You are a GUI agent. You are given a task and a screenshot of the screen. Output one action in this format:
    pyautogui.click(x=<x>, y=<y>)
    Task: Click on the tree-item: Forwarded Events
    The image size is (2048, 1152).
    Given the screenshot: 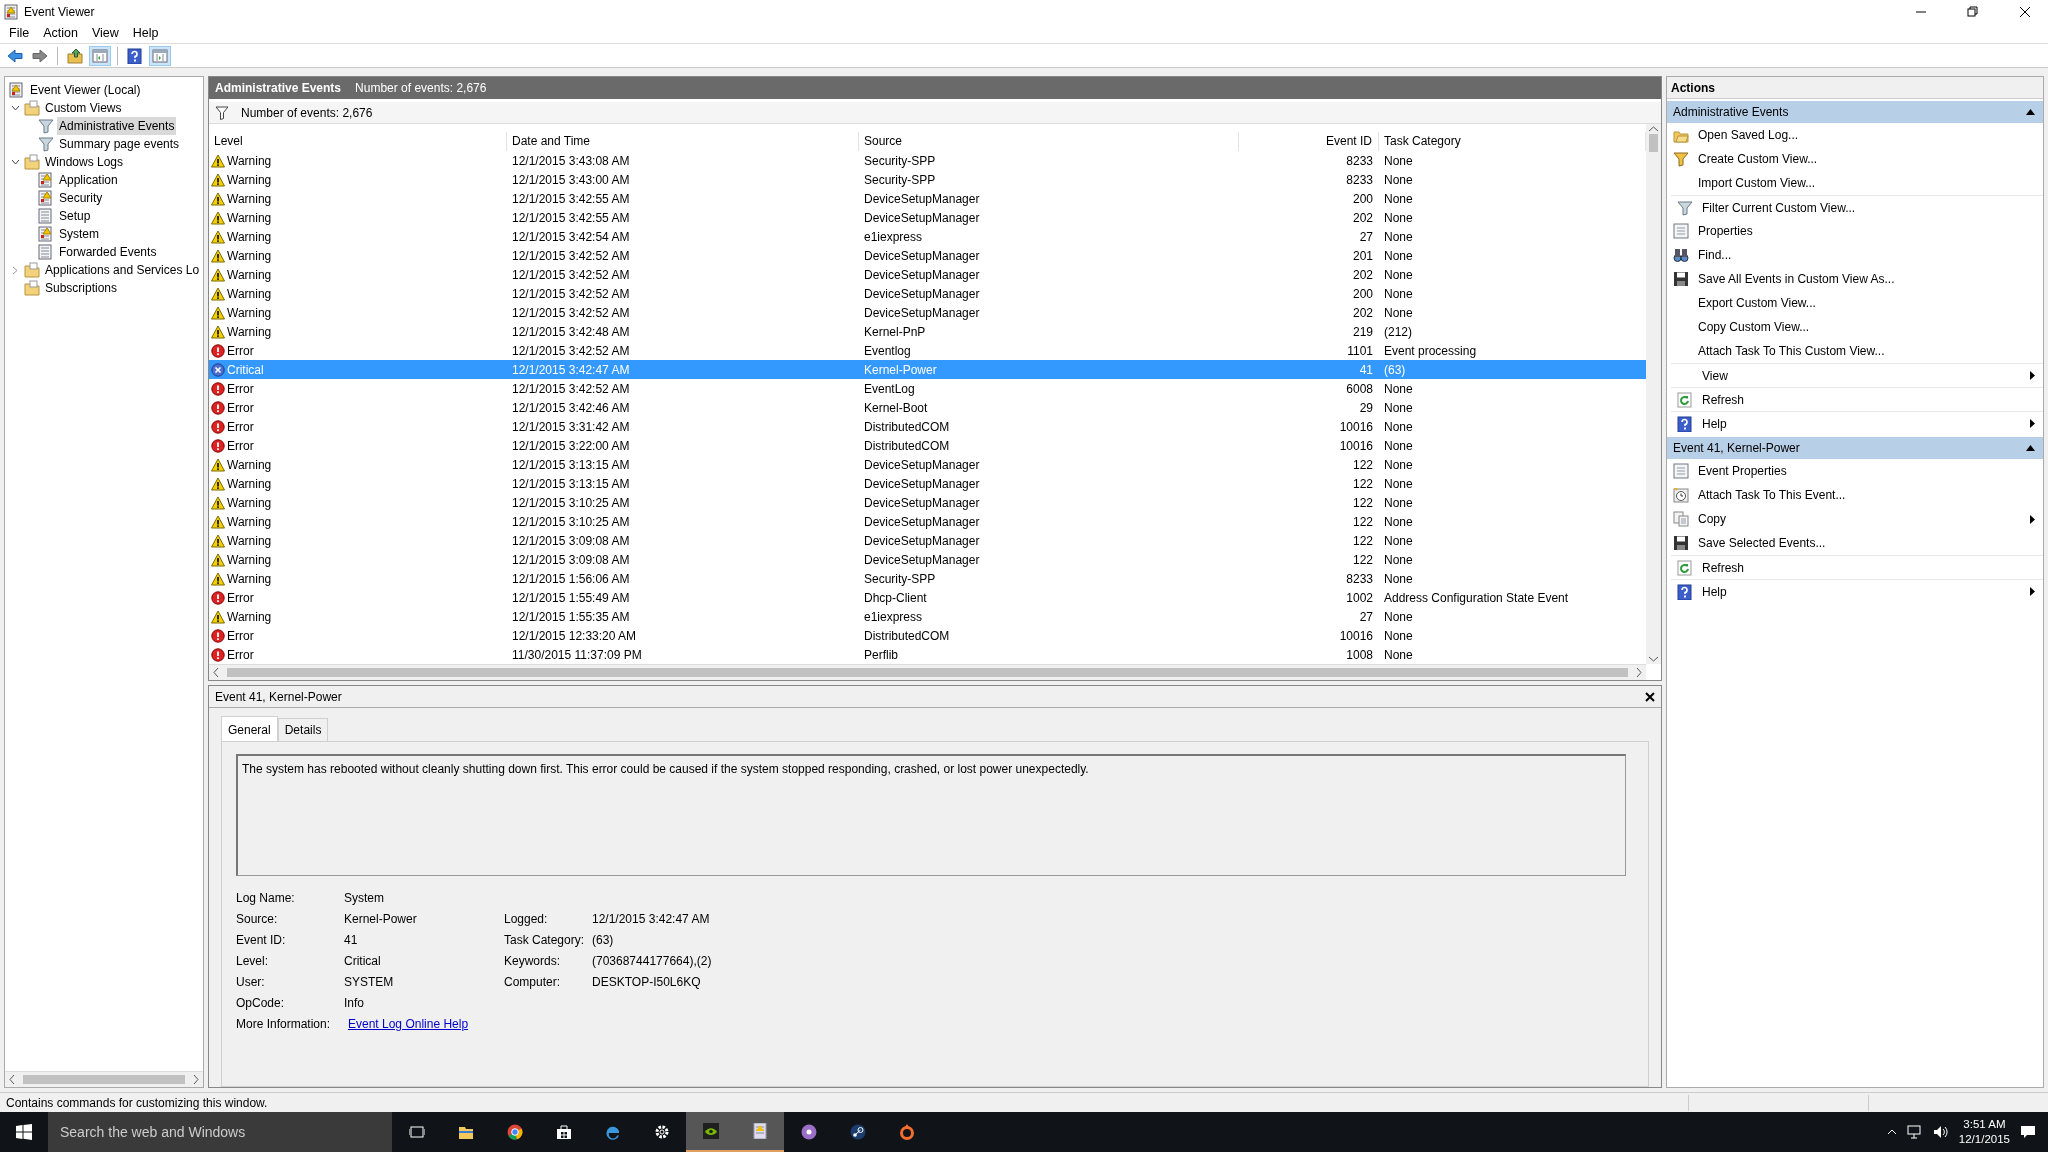 What is the action you would take?
    pyautogui.click(x=108, y=252)
    